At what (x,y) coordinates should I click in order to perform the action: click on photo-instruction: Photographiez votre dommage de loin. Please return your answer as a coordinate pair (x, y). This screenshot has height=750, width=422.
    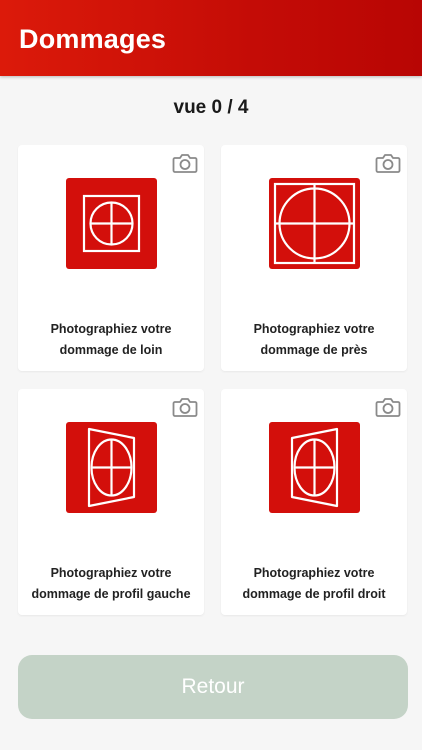
    Looking at the image, I should click on (111, 339).